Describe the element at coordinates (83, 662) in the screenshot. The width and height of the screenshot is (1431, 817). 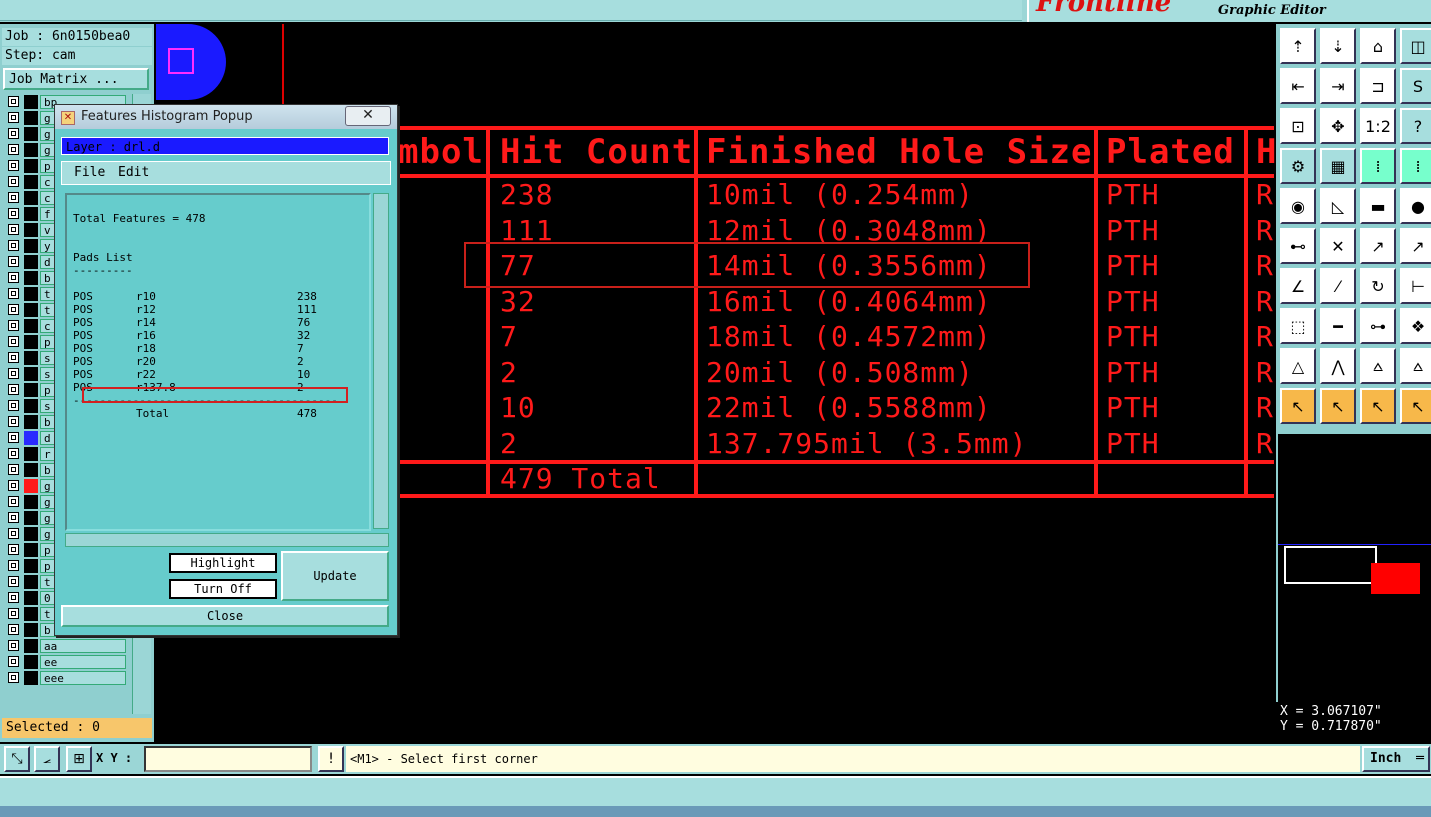
I see `layer-name: ee` at that location.